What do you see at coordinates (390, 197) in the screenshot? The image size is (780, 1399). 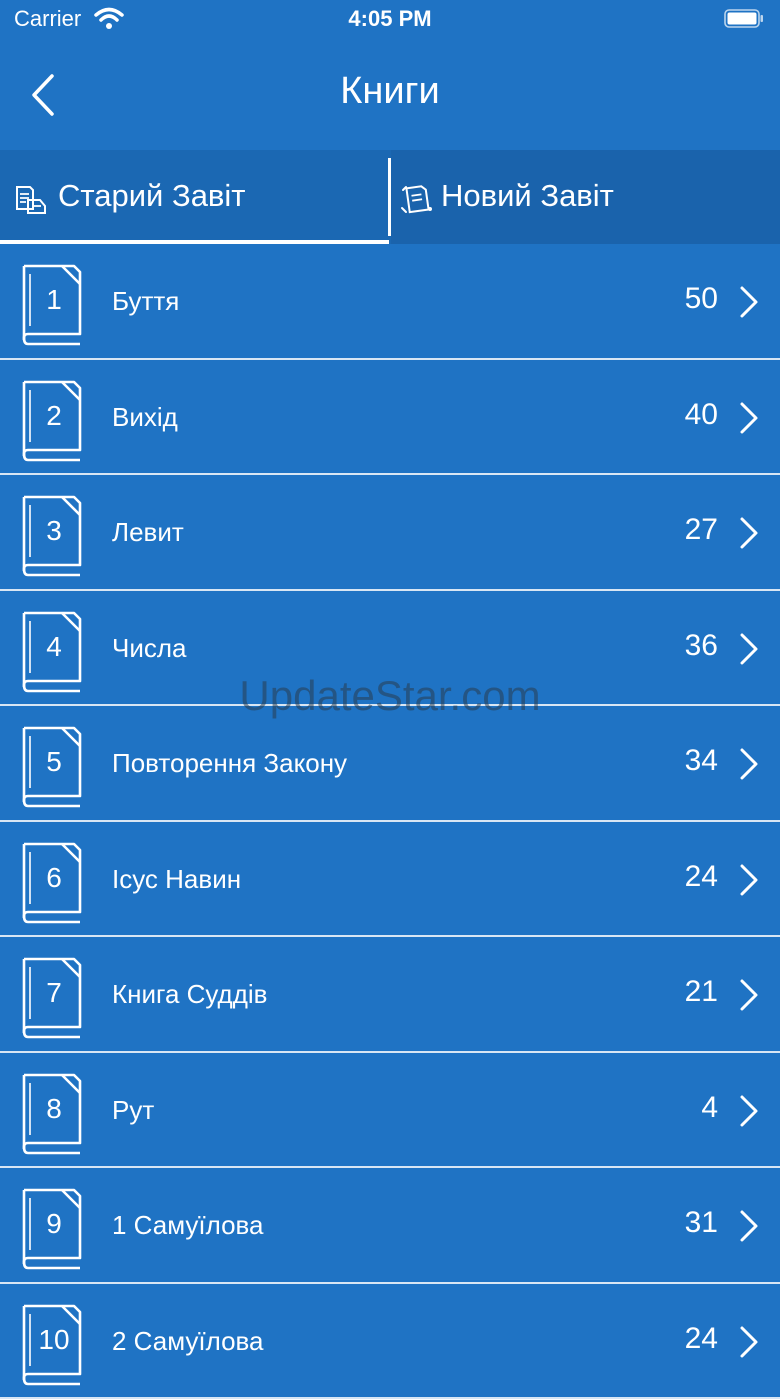 I see `testament-tabs: Старий Завіт Новий Завіт` at bounding box center [390, 197].